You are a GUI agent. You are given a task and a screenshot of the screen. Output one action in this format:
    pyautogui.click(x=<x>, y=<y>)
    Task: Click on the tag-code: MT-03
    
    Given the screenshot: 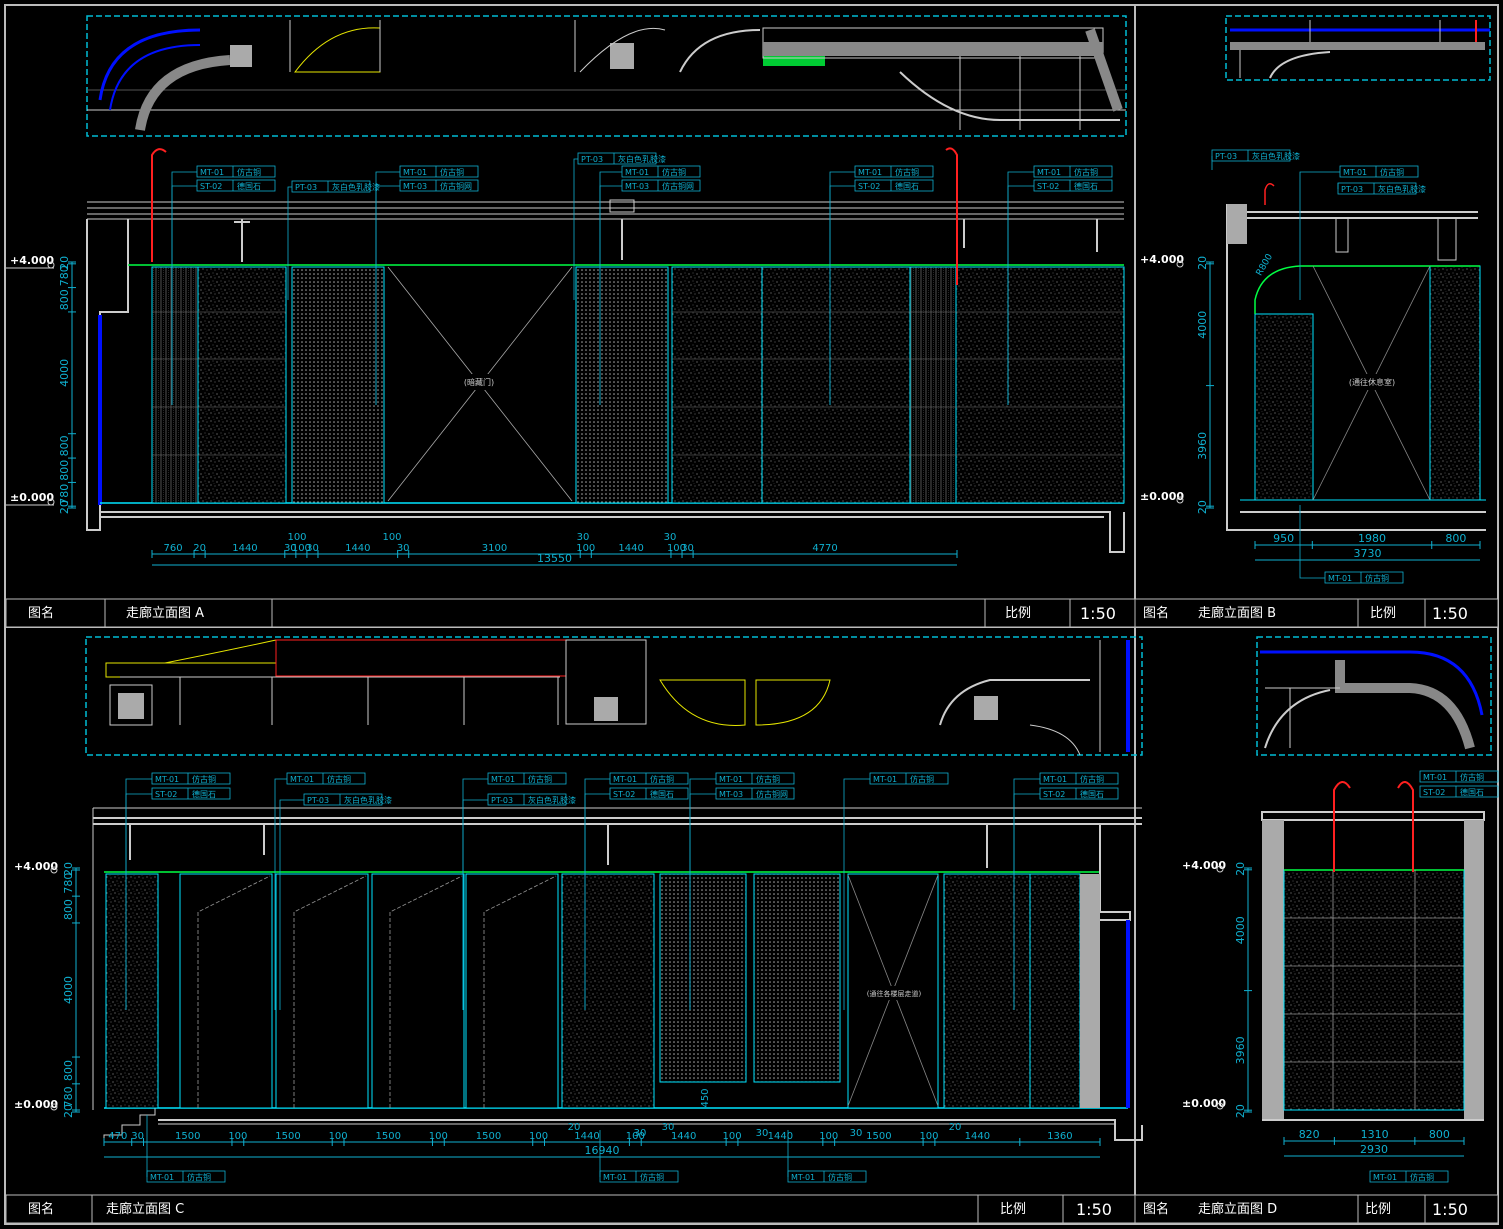 What is the action you would take?
    pyautogui.click(x=415, y=186)
    